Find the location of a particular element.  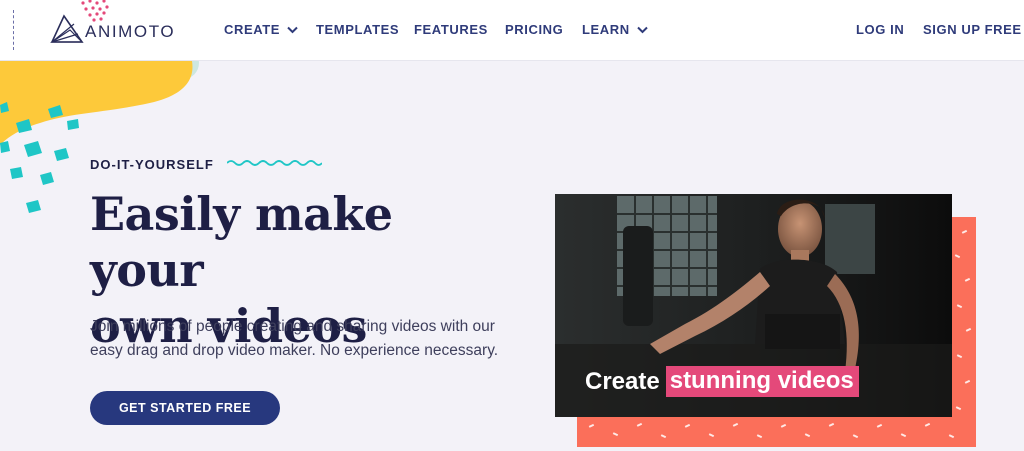

decorative-brushstrokes-icon is located at coordinates (39, 157).